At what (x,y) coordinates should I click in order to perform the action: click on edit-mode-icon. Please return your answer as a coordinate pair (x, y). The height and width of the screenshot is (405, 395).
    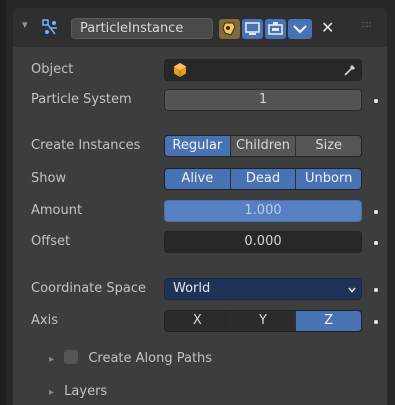
    Looking at the image, I should click on (229, 29).